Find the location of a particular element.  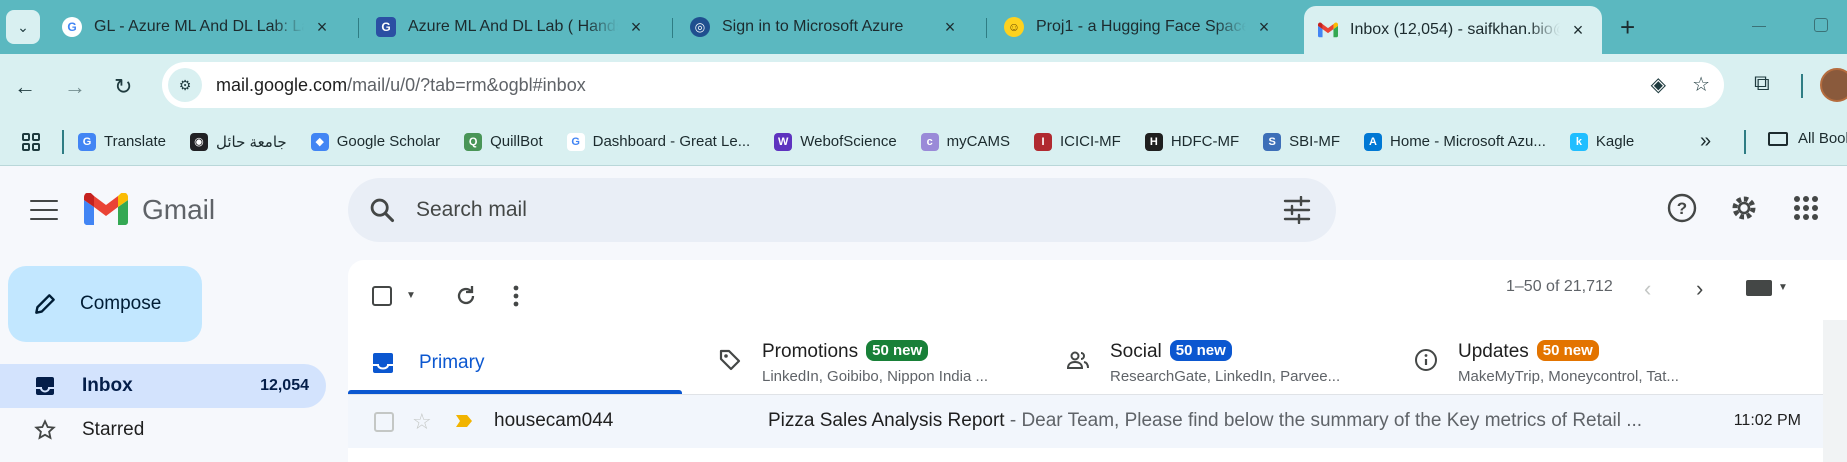

bookmark-item: k Kagle is located at coordinates (1602, 141).